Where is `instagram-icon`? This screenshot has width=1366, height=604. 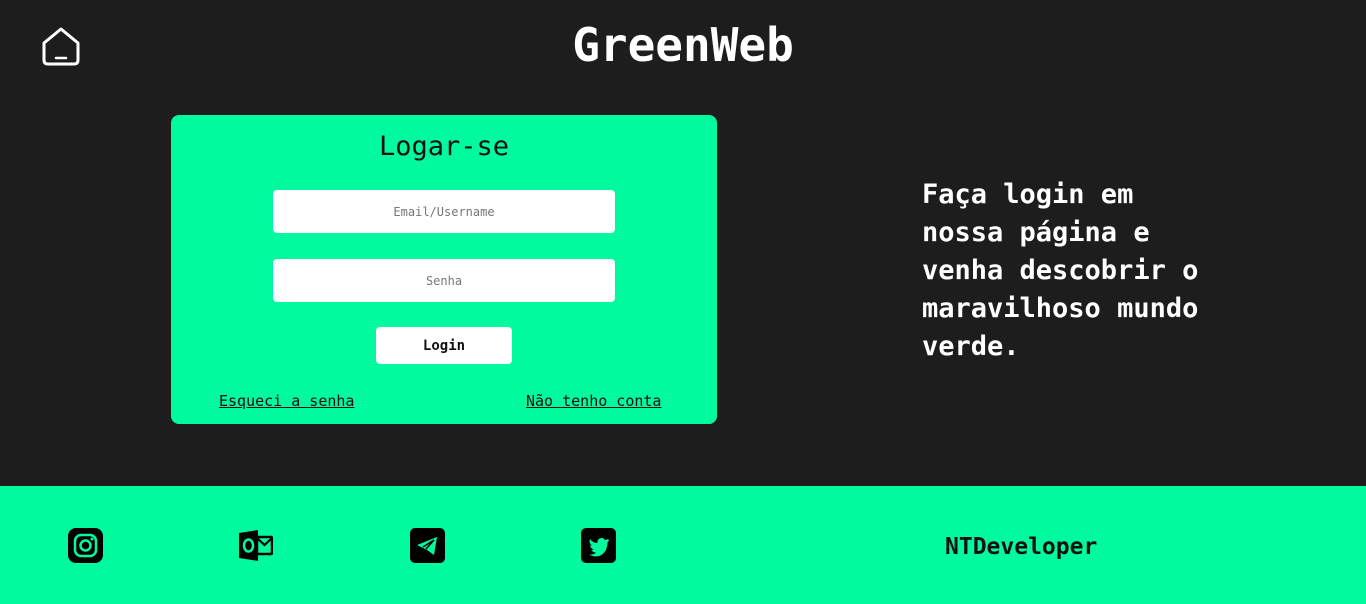 instagram-icon is located at coordinates (85, 545).